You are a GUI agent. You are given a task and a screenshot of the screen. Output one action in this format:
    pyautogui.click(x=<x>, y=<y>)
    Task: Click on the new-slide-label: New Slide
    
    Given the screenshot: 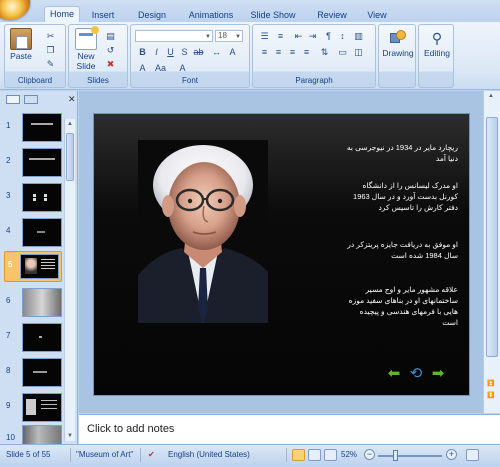 What is the action you would take?
    pyautogui.click(x=86, y=61)
    